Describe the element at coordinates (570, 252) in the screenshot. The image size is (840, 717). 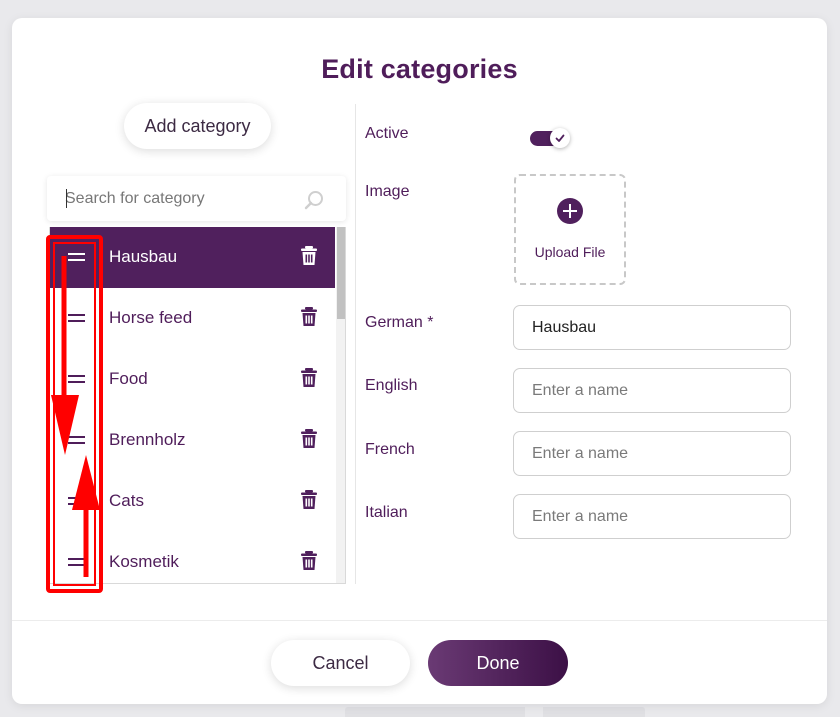
I see `upload-file-label: Upload File` at that location.